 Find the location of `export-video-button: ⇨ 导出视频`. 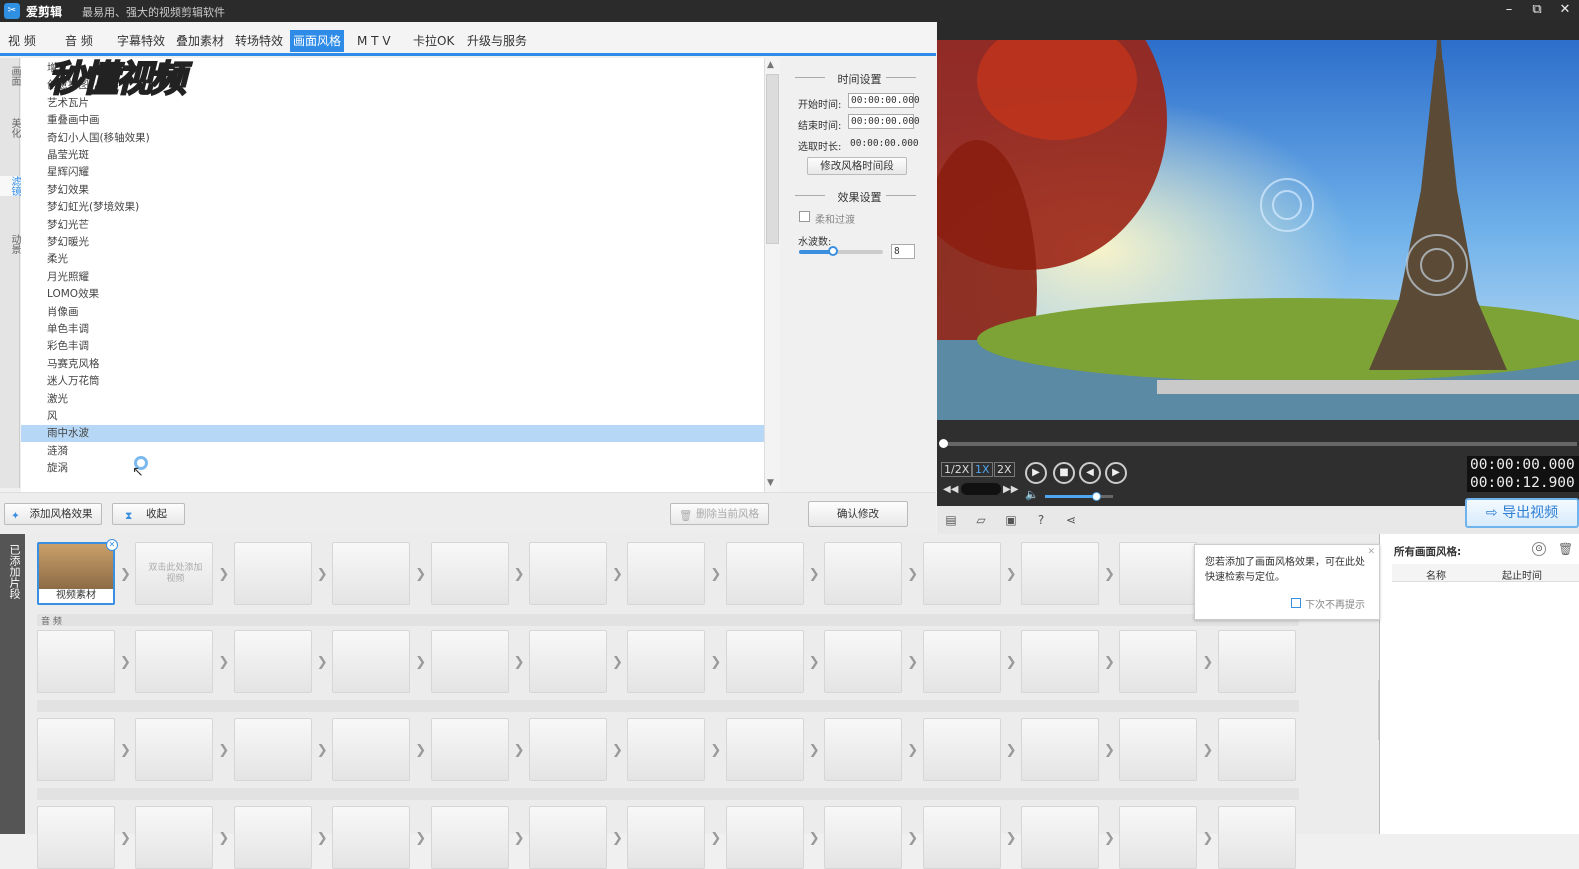

export-video-button: ⇨ 导出视频 is located at coordinates (1522, 513).